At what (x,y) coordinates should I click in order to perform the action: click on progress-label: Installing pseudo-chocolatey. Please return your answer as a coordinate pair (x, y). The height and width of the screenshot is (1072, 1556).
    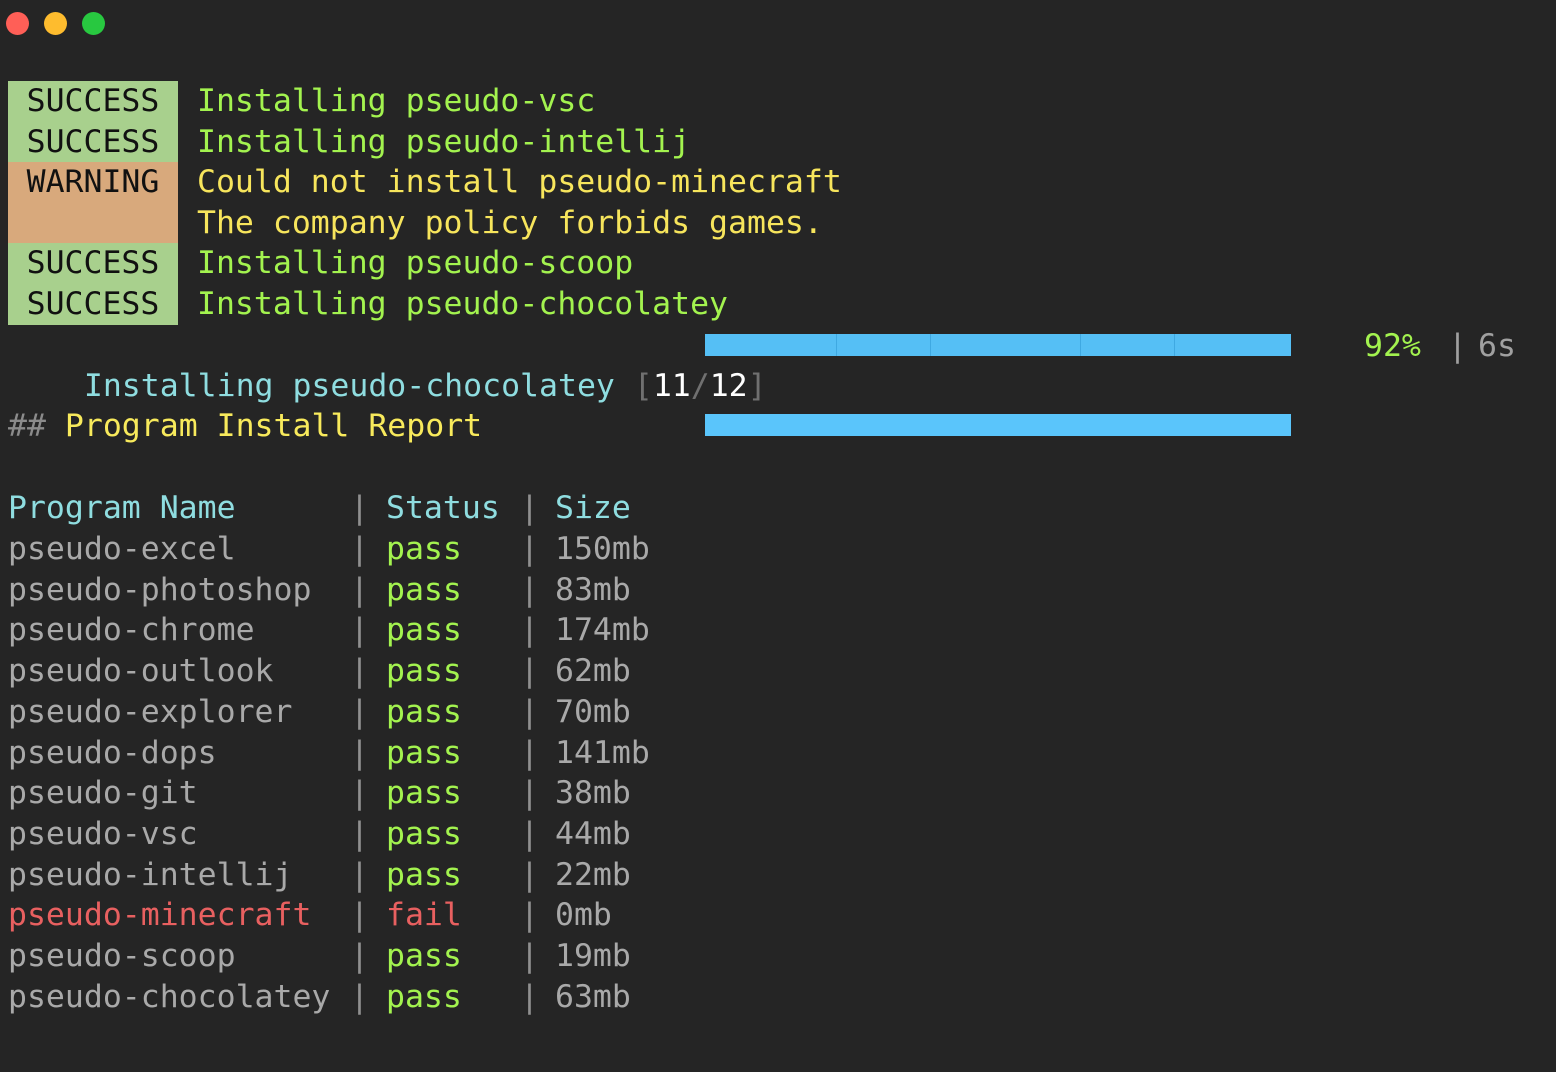
    Looking at the image, I should click on (349, 386).